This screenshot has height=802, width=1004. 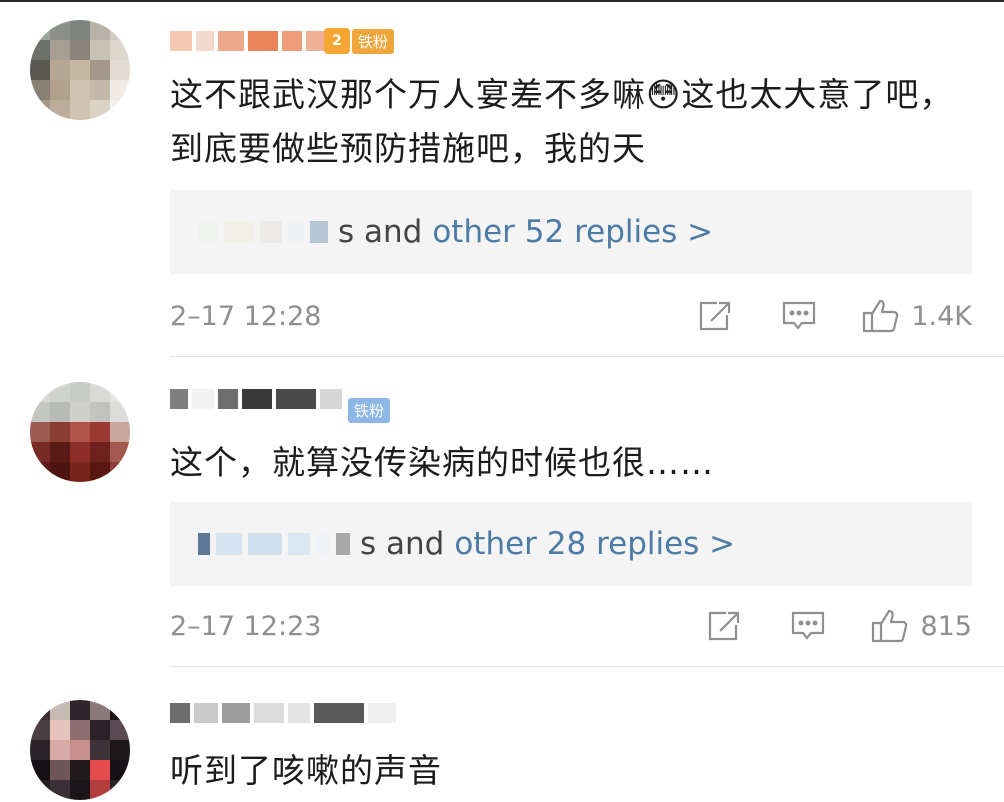 I want to click on comment-meta: 2–17 12:23 815, so click(x=571, y=626).